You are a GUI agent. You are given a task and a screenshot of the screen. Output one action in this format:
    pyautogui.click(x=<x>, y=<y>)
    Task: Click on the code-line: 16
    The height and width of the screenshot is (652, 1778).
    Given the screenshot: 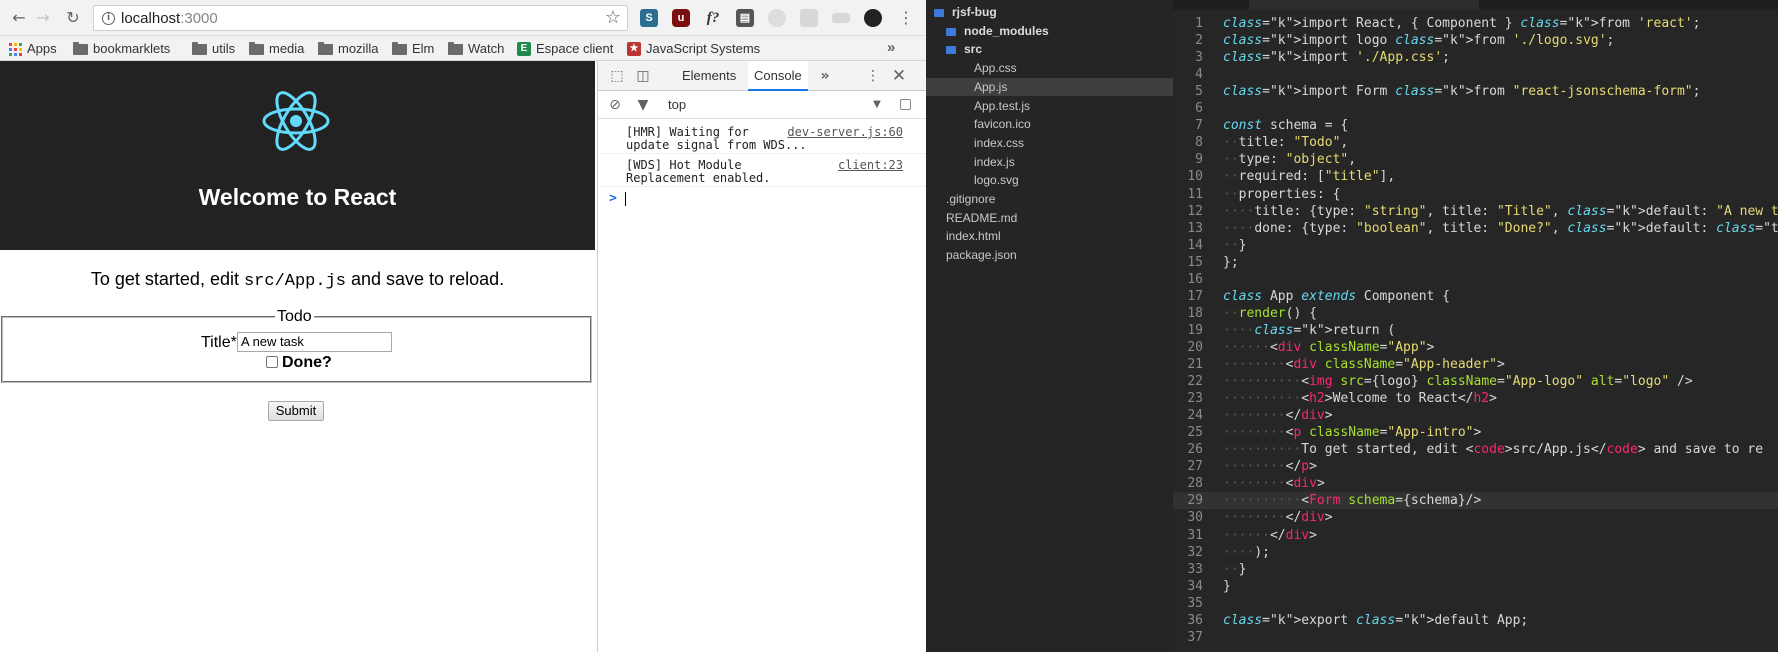 What is the action you would take?
    pyautogui.click(x=1475, y=279)
    